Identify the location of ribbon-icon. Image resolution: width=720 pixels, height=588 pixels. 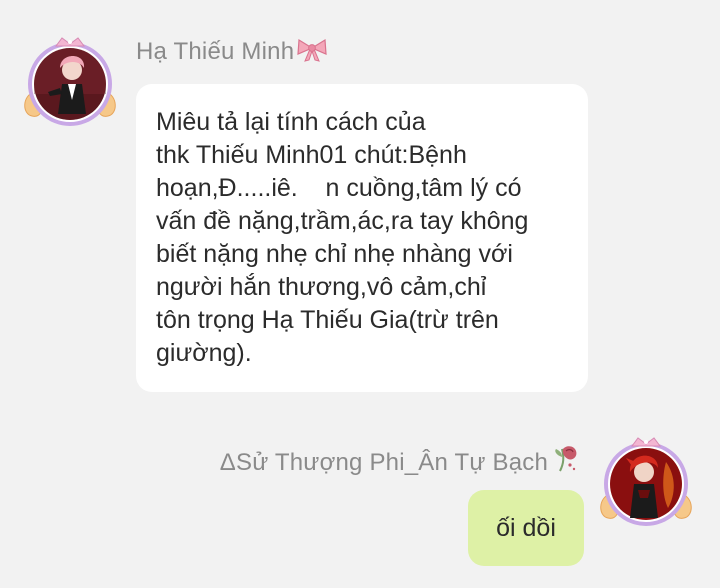
(312, 52).